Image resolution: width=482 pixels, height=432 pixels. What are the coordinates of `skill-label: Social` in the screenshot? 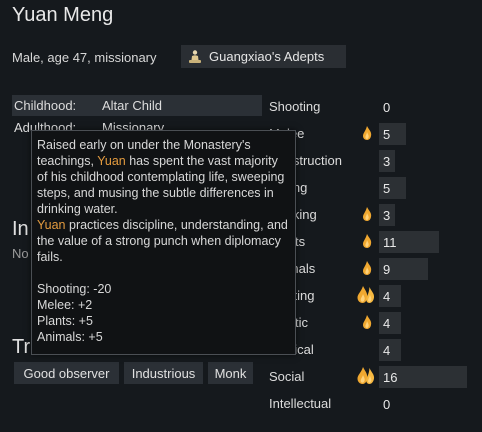 It's located at (287, 376).